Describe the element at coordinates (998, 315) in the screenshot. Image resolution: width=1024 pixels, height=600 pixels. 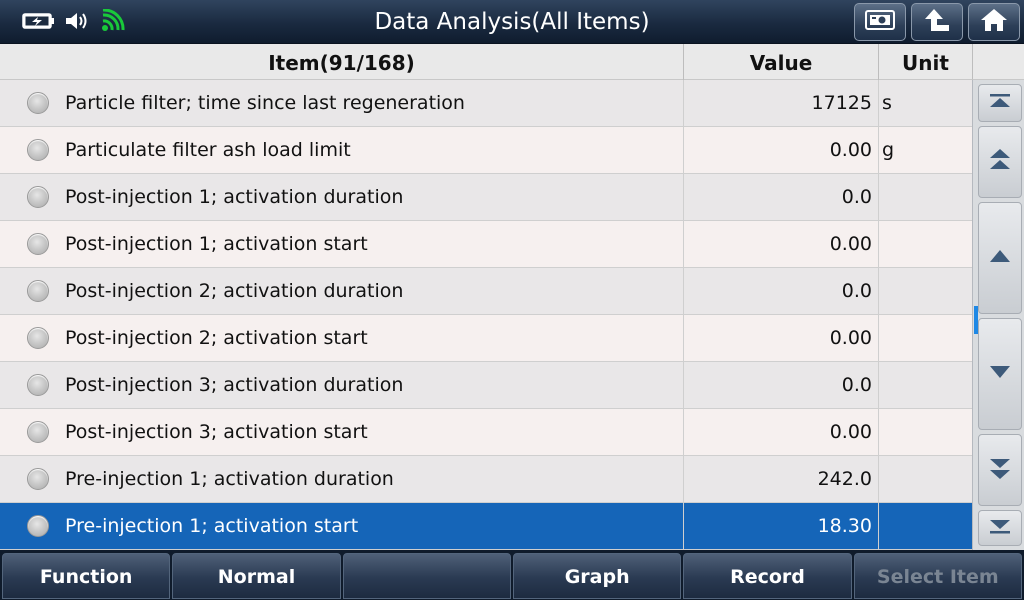
I see `scrollbar` at that location.